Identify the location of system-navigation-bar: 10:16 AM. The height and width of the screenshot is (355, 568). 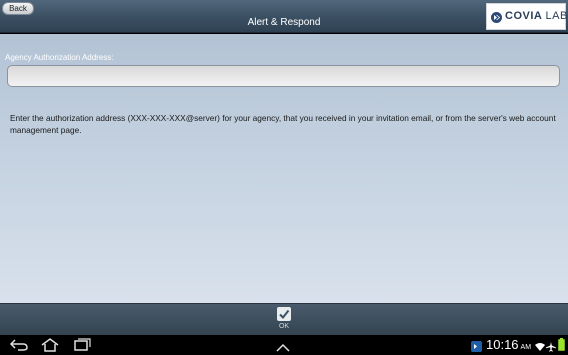
(284, 345).